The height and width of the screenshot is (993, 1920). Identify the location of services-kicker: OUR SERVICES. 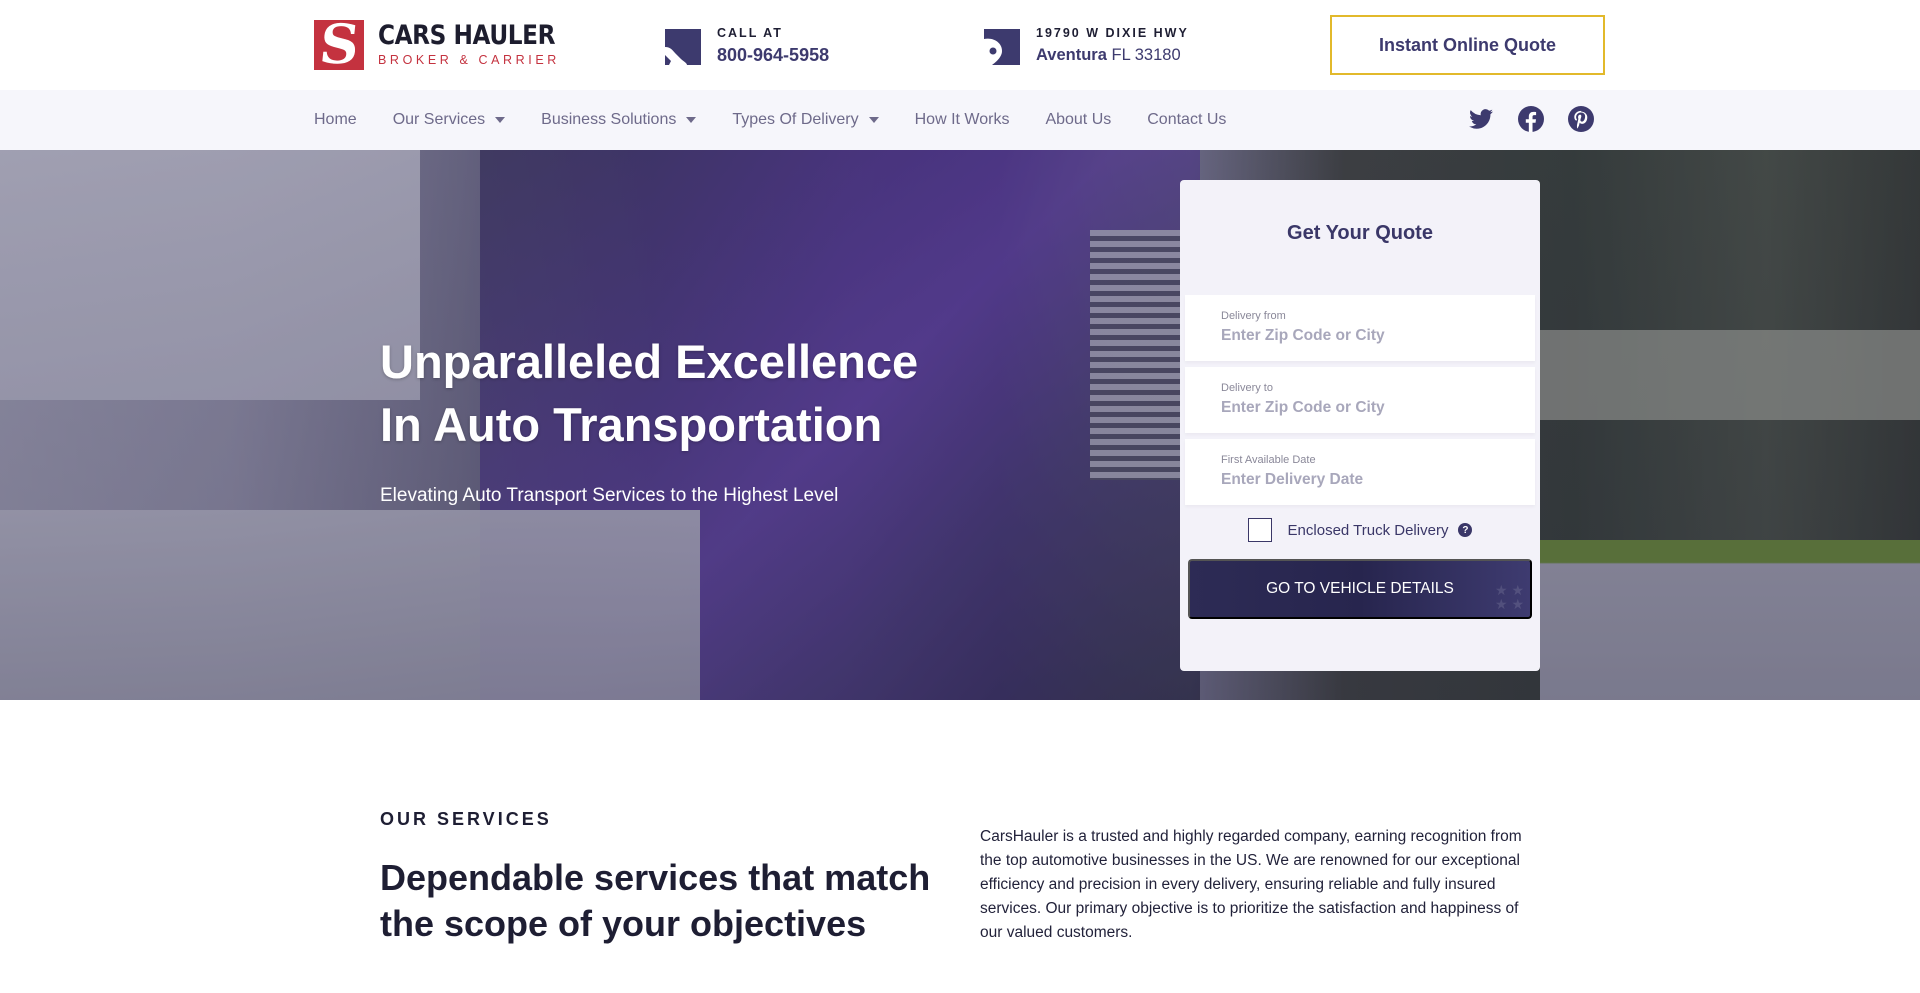
(466, 819).